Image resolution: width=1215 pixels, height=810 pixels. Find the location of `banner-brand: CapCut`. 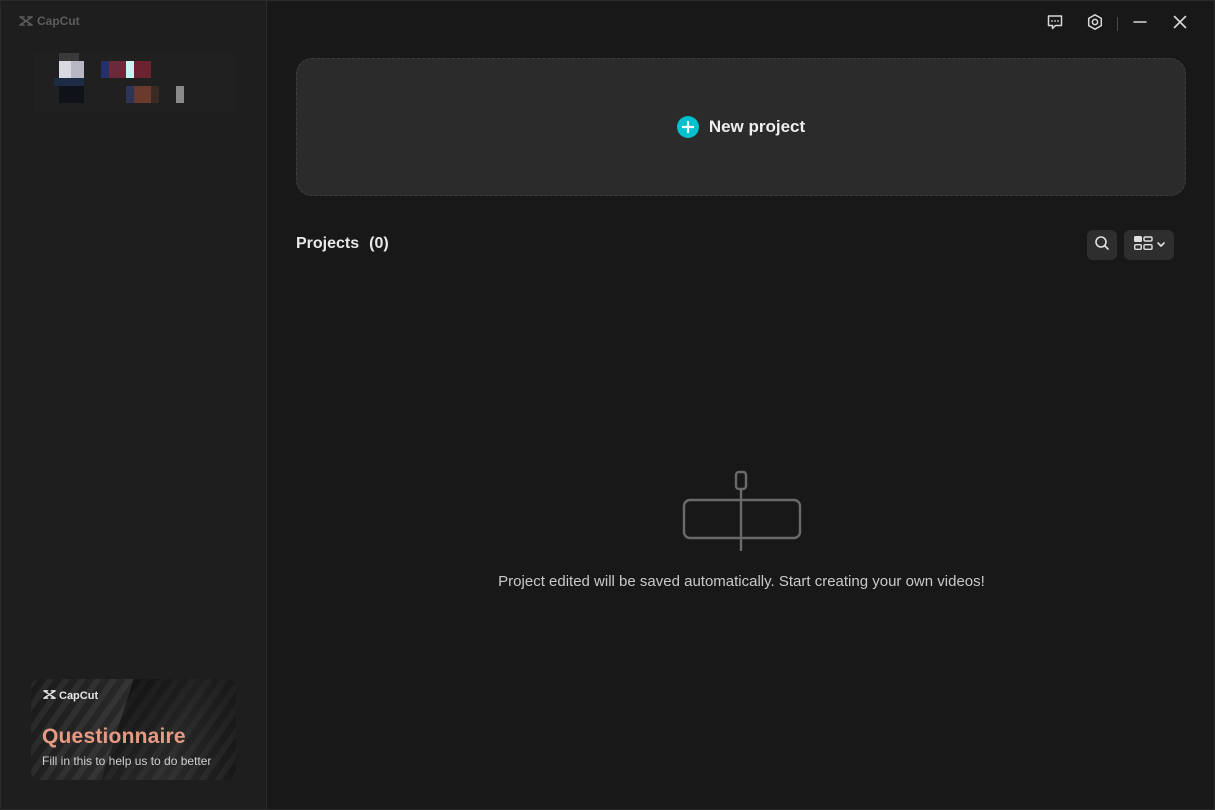

banner-brand: CapCut is located at coordinates (70, 696).